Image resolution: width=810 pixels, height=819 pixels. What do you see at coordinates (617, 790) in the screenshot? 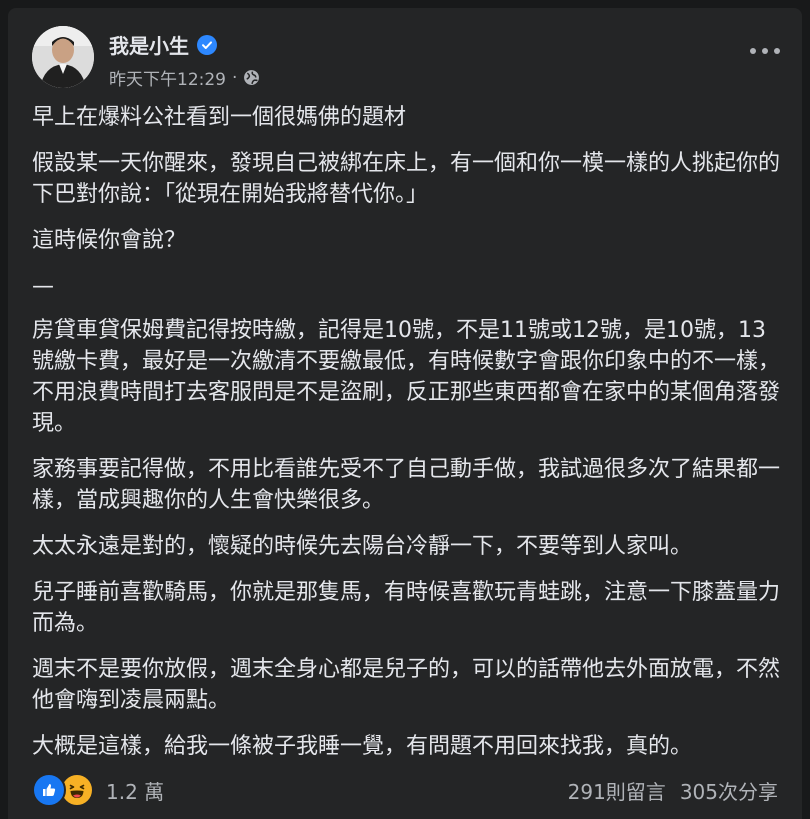
I see `comments-count-link: 291則留言` at bounding box center [617, 790].